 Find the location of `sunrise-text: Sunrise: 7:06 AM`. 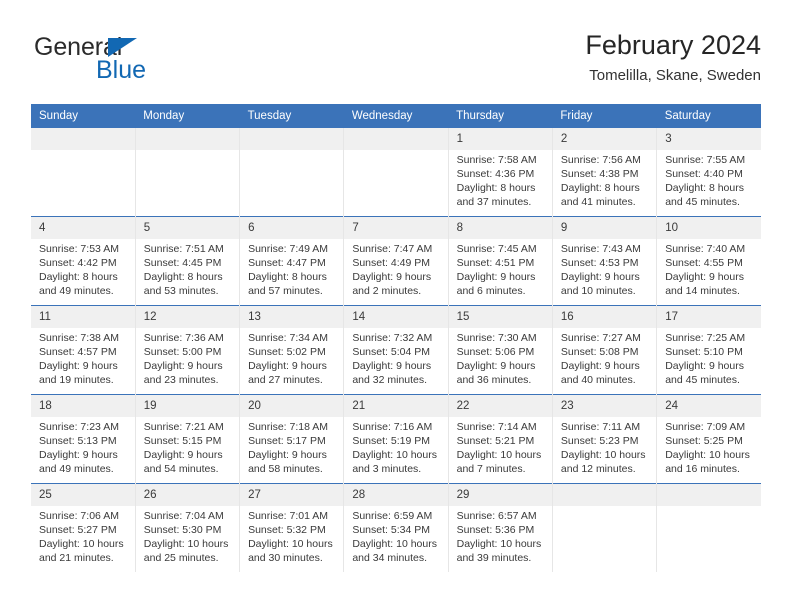

sunrise-text: Sunrise: 7:06 AM is located at coordinates (79, 516).